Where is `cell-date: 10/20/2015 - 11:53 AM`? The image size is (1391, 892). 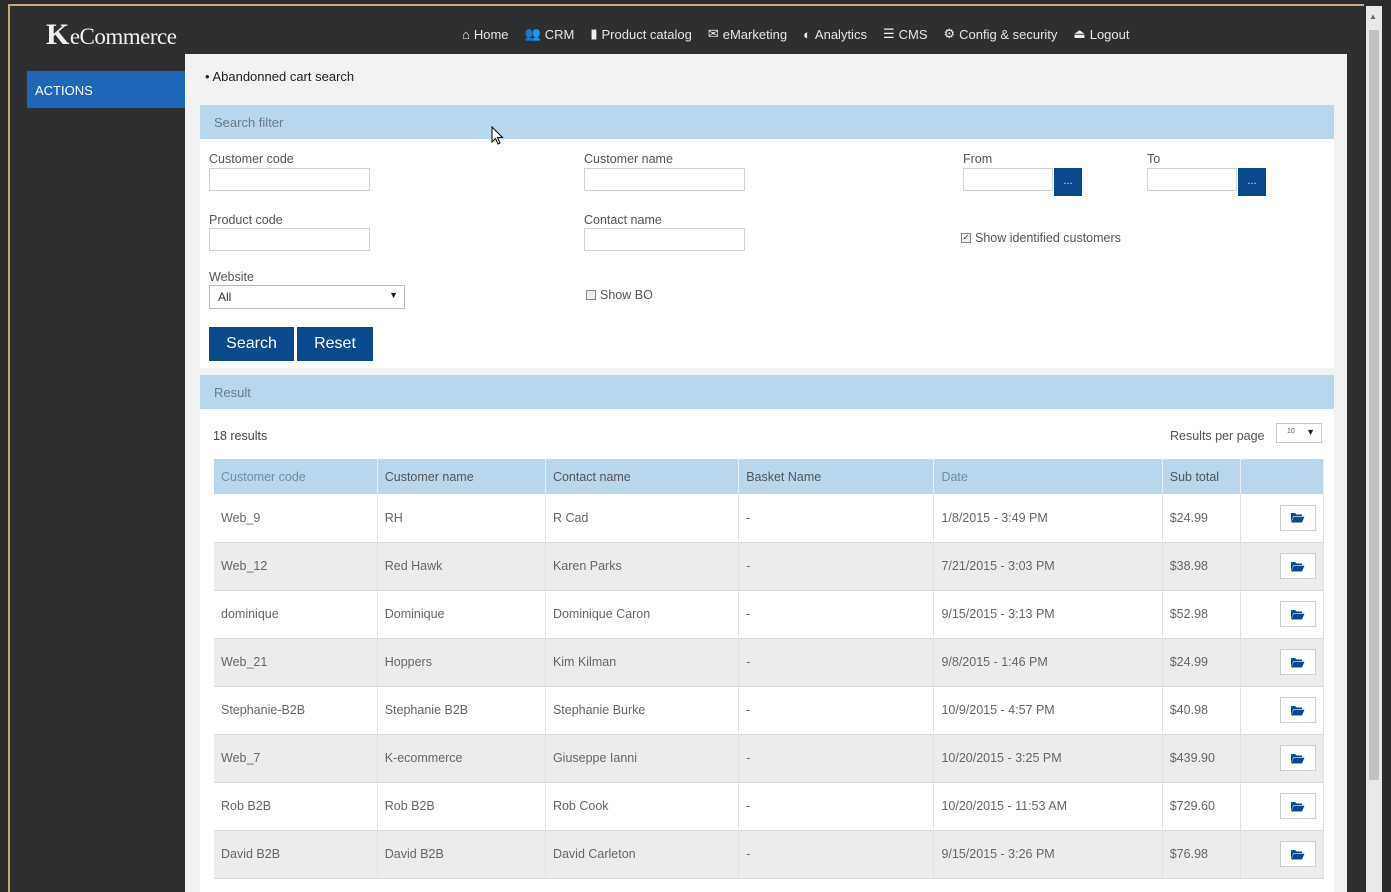 cell-date: 10/20/2015 - 11:53 AM is located at coordinates (1048, 806).